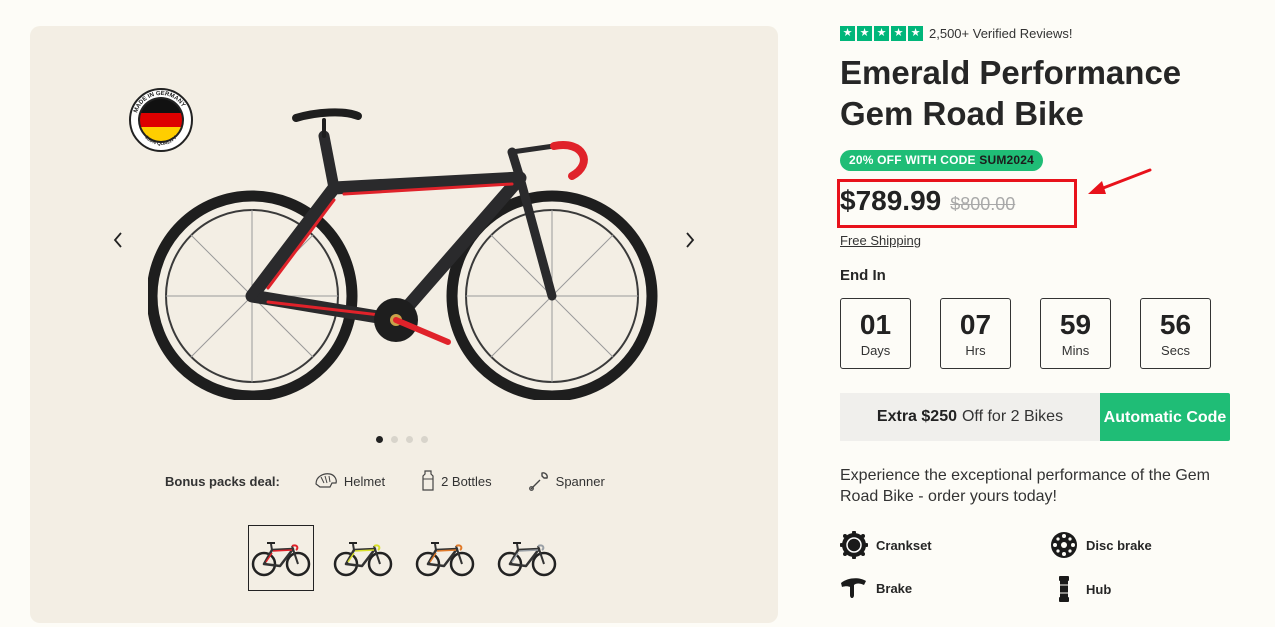 This screenshot has height=627, width=1275. I want to click on bonus-item-helmet: Helmet, so click(349, 481).